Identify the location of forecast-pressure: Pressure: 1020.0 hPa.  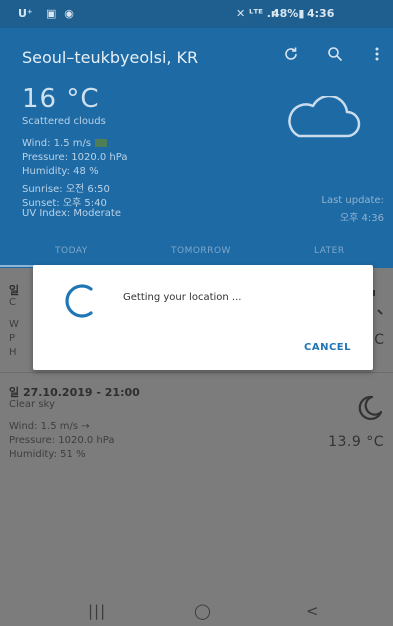
(62, 440).